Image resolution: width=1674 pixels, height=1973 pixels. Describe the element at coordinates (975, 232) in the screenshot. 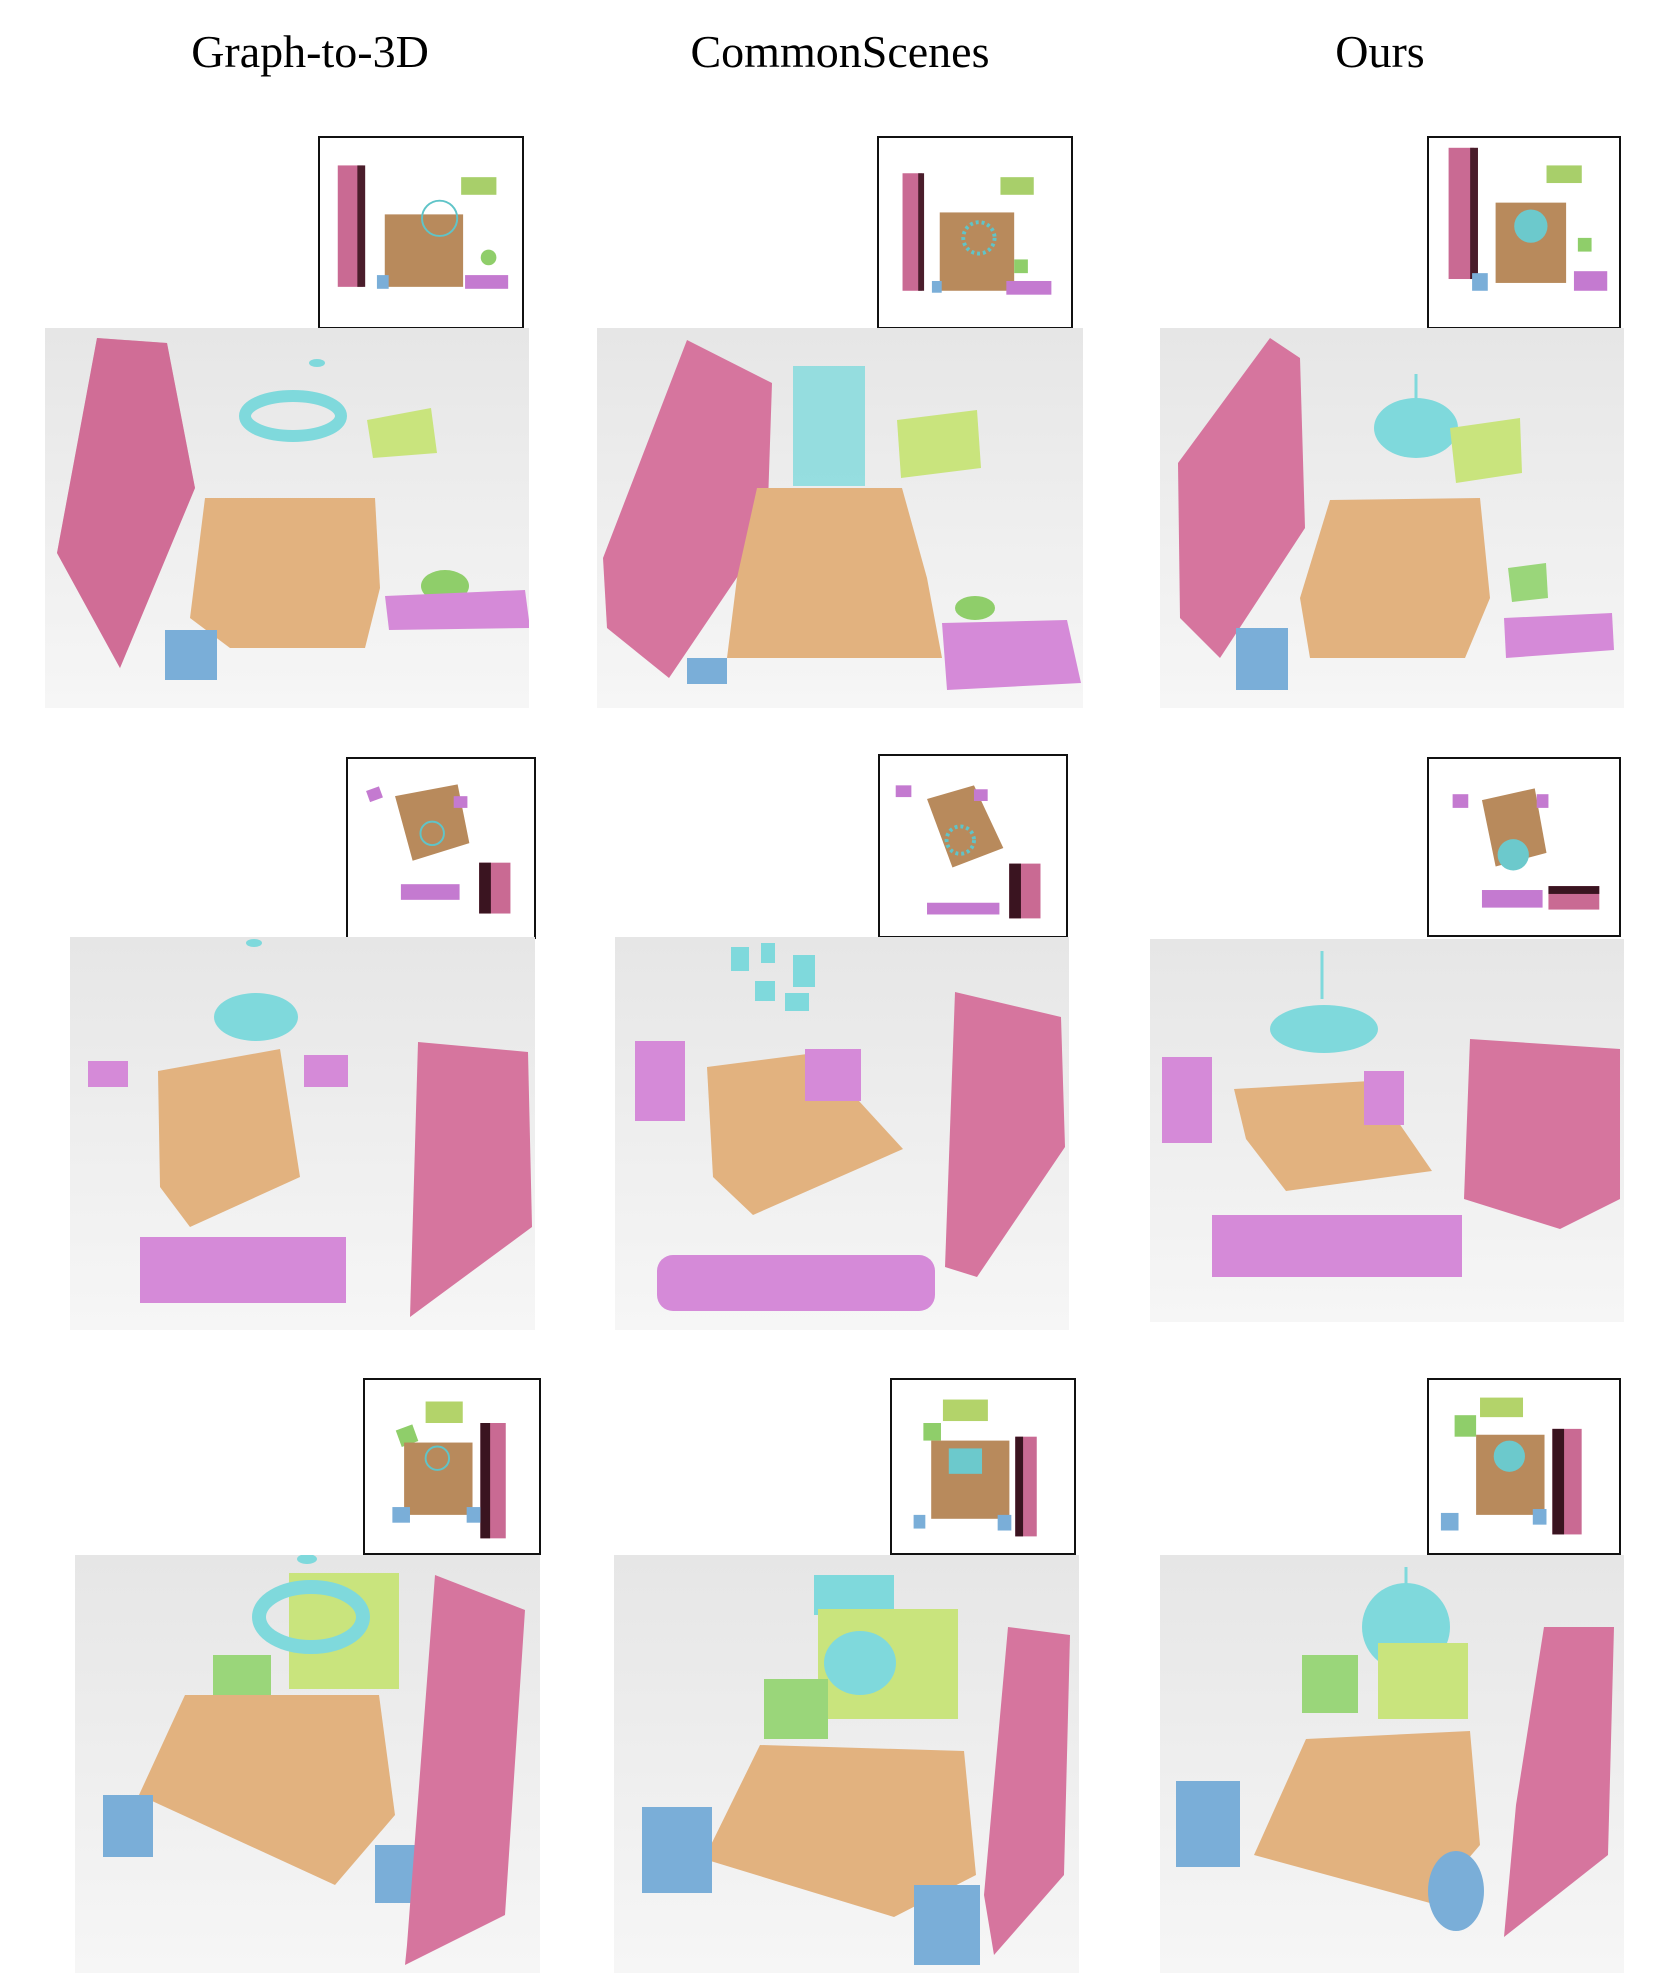

I see `topdown-inset-row1-commonscenes` at that location.